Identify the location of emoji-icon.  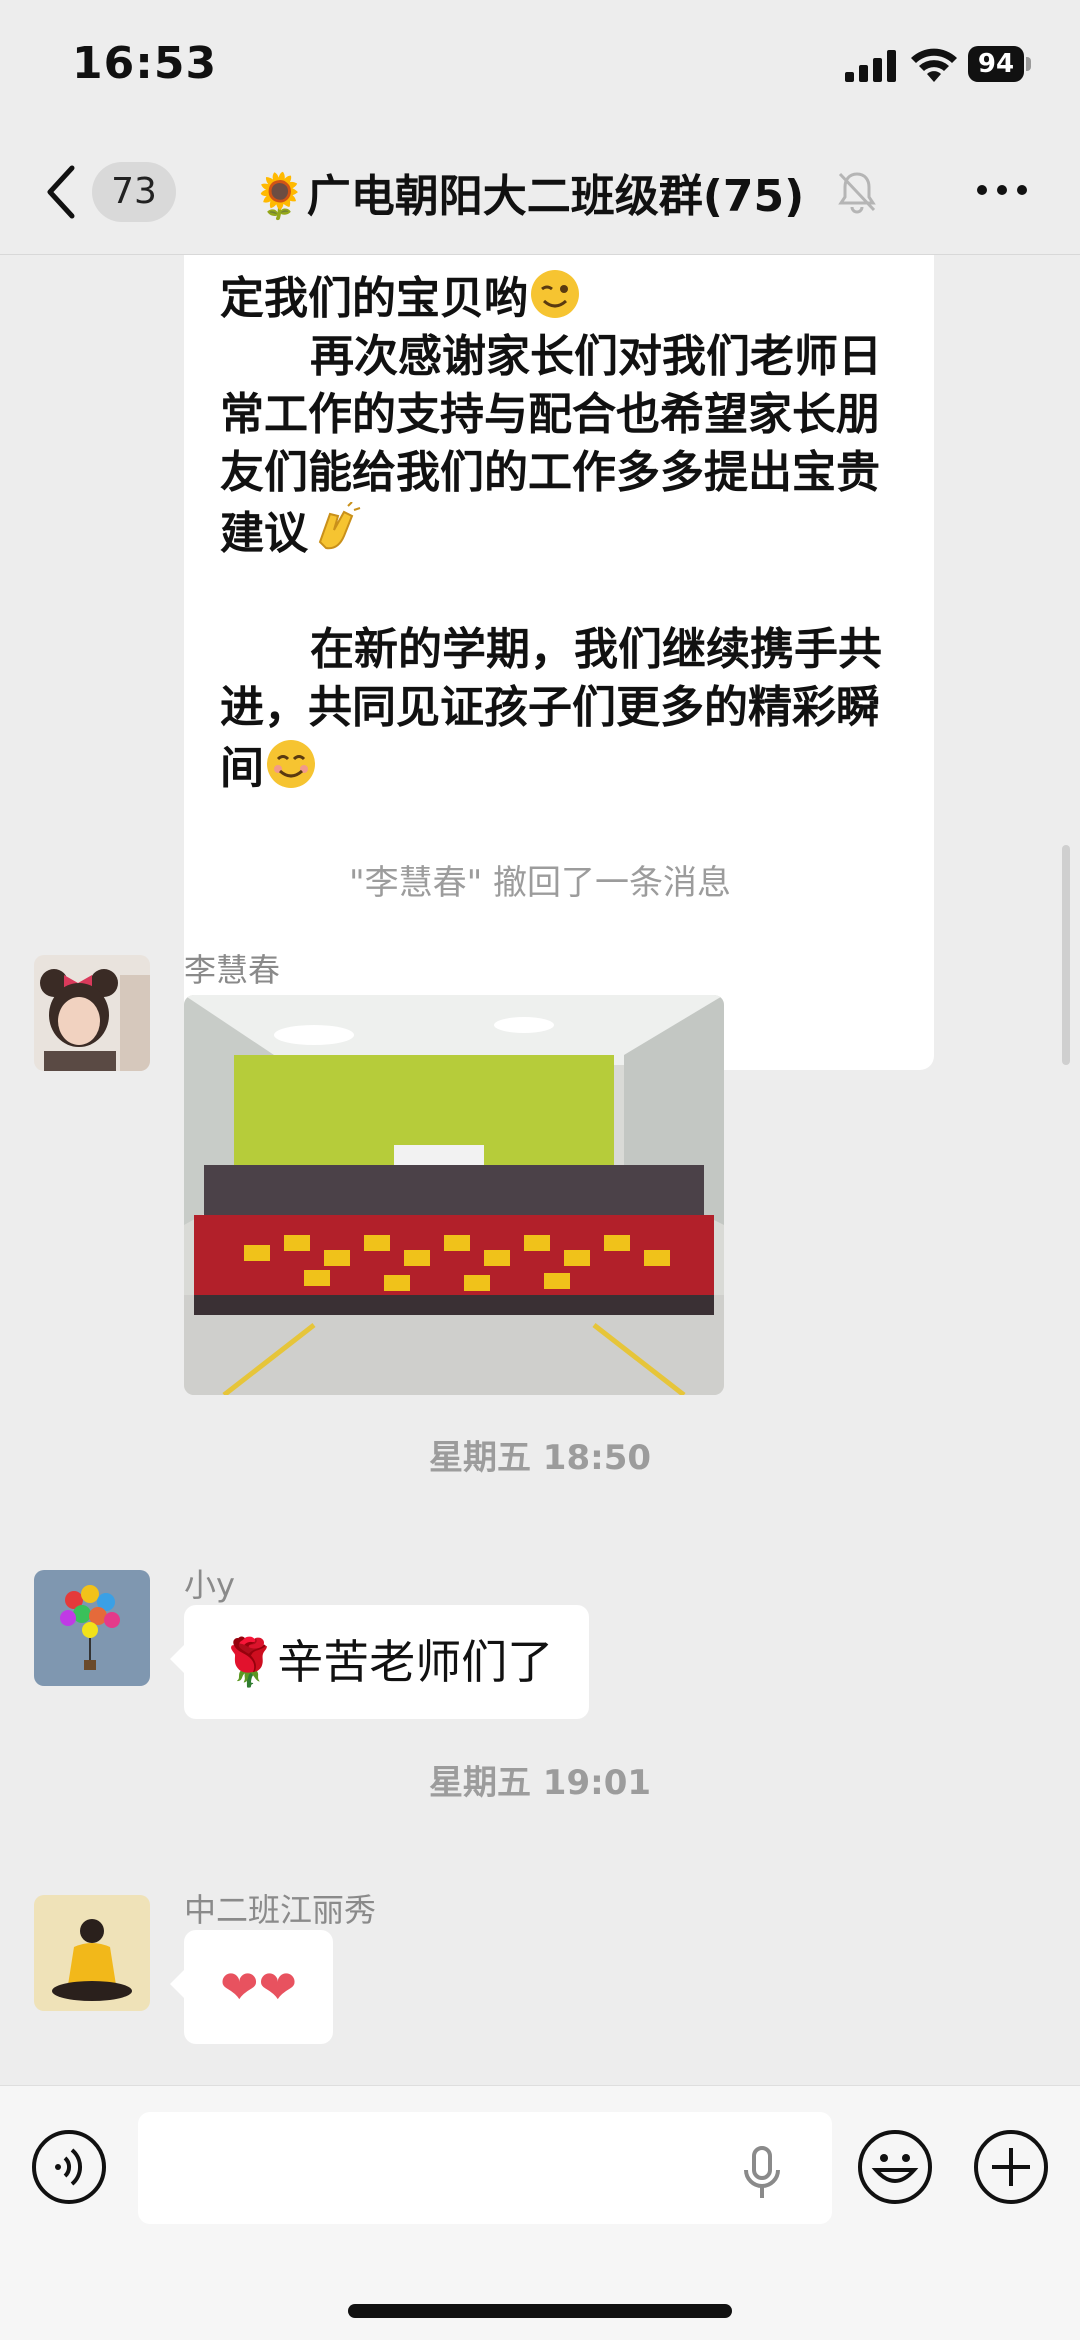
(895, 2167).